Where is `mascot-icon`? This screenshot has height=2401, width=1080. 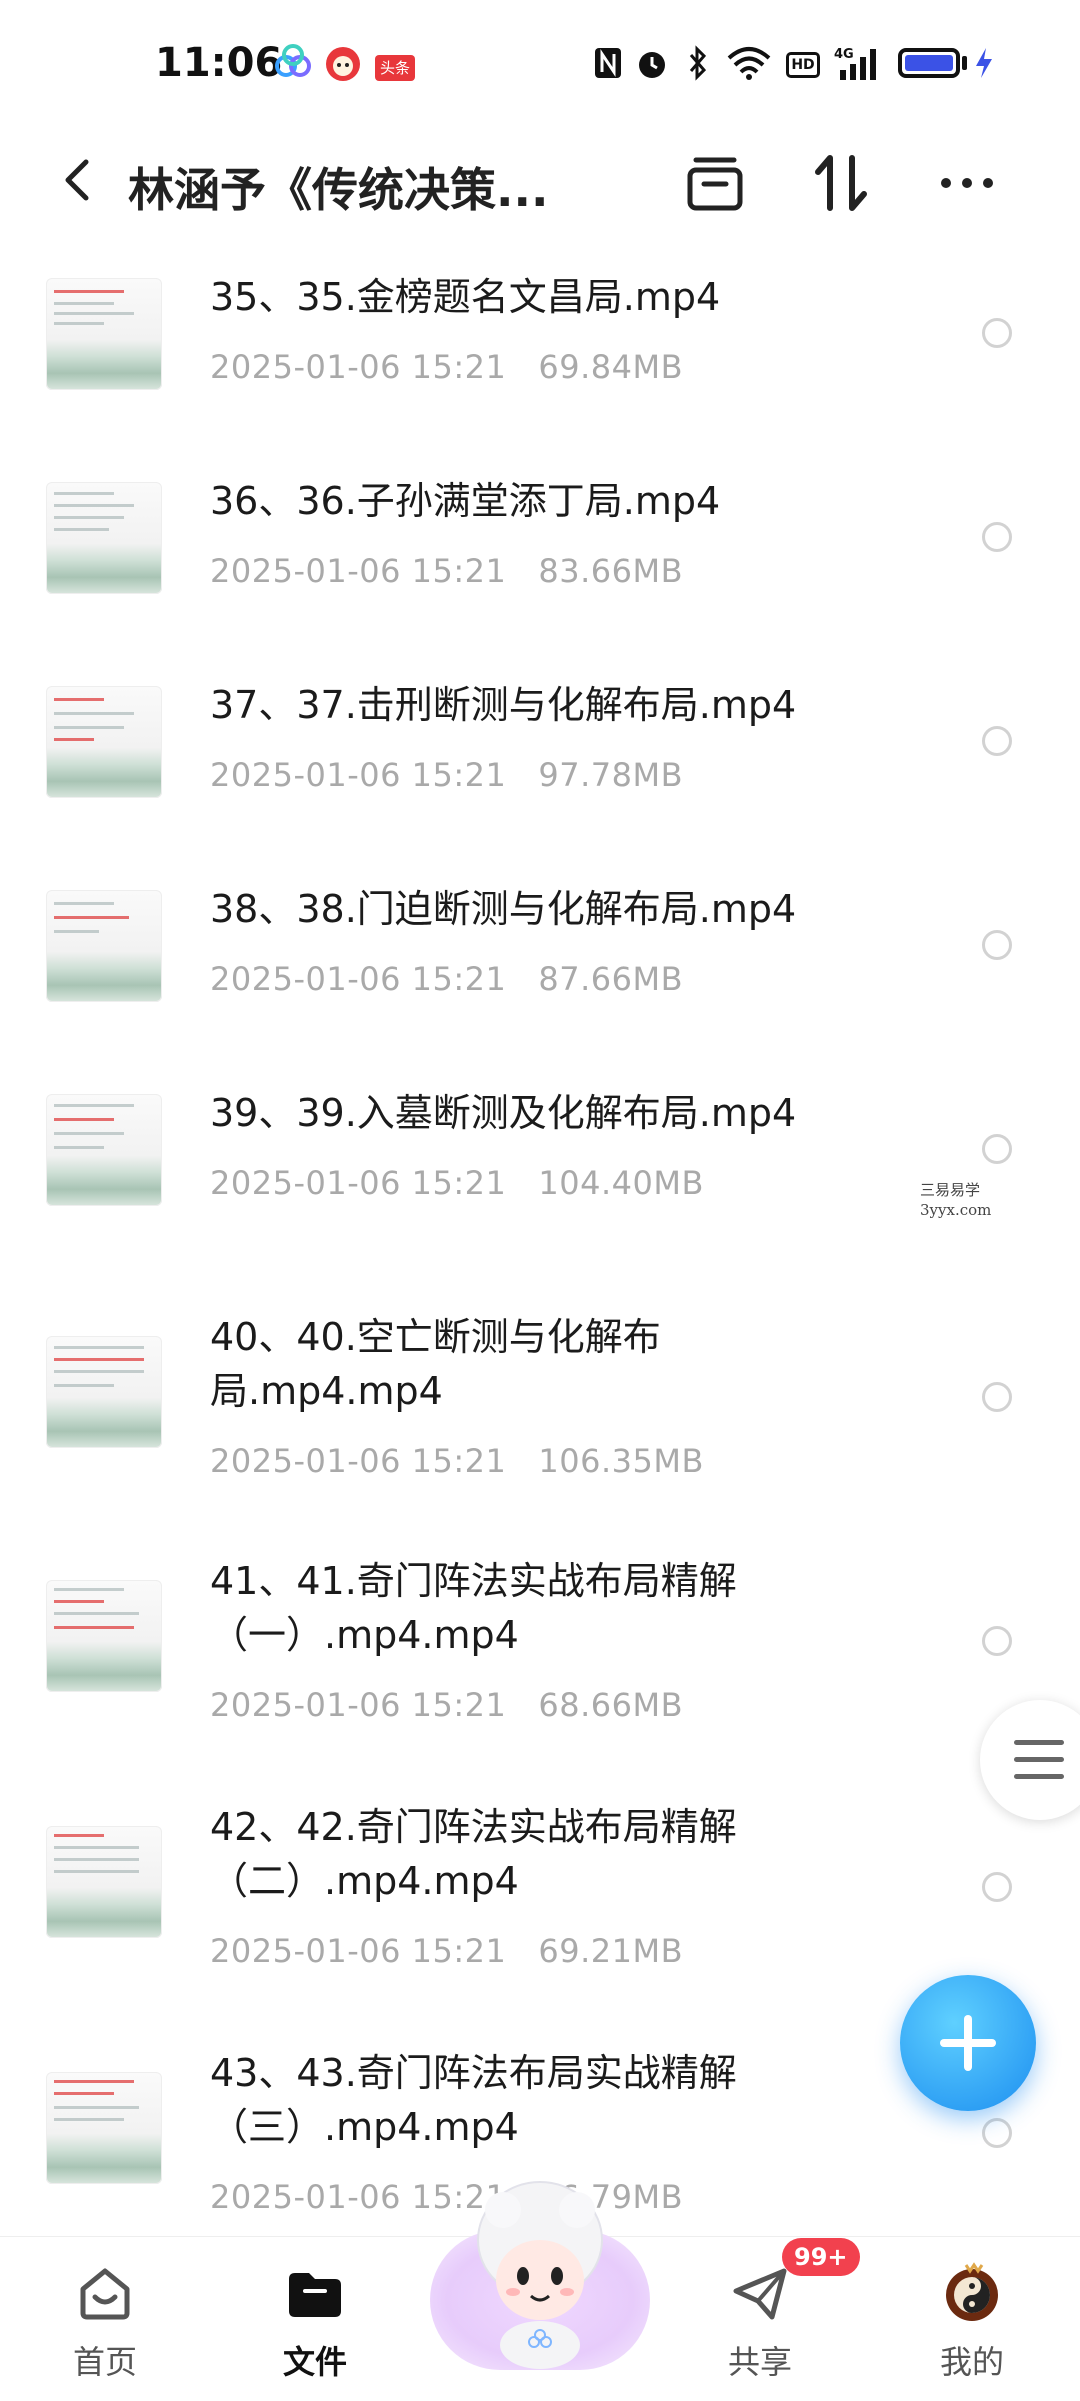 mascot-icon is located at coordinates (540, 2275).